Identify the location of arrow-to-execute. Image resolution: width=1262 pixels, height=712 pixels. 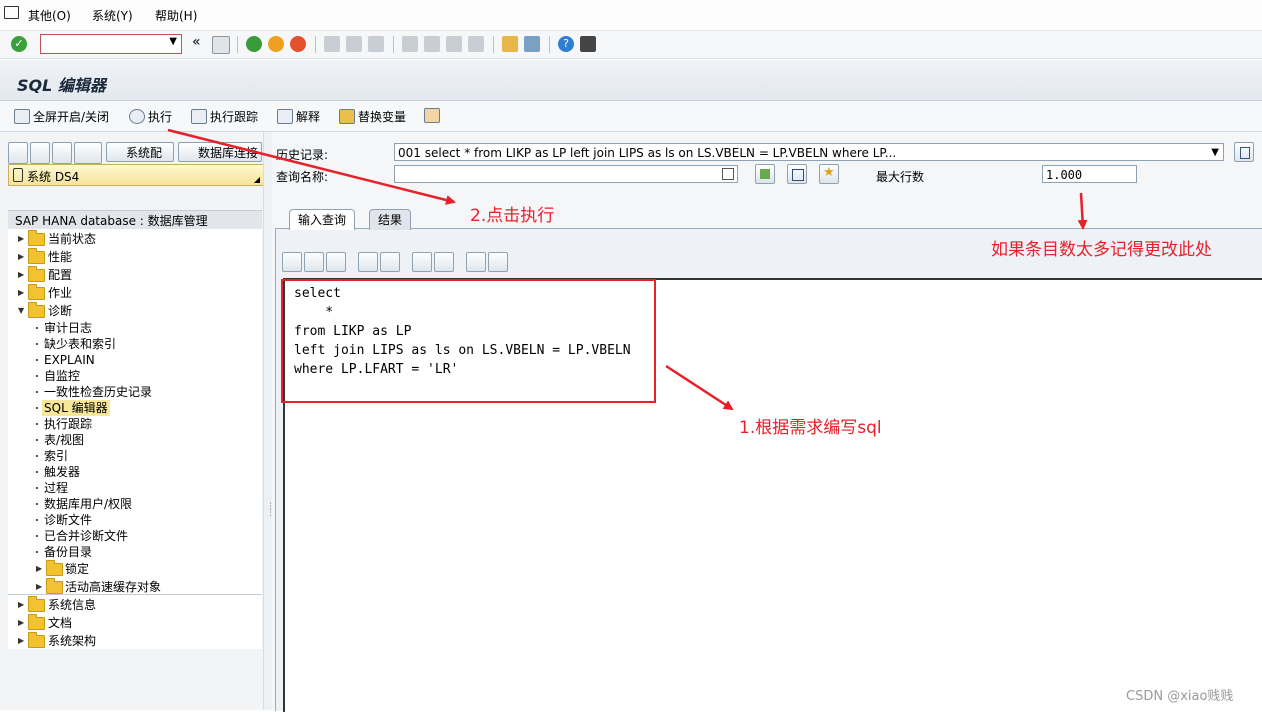
(311, 166).